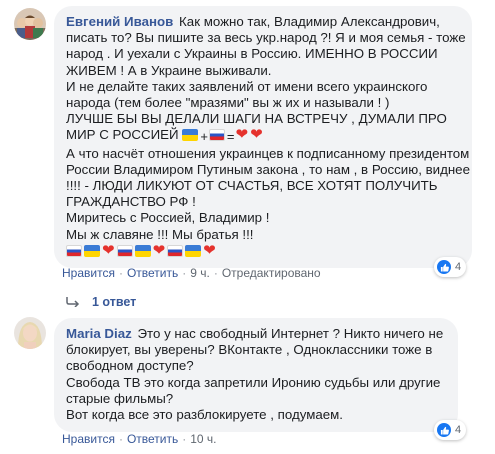 This screenshot has height=454, width=495. What do you see at coordinates (131, 202) in the screenshot?
I see `comment-text-line: ГРАЖДАНСТВО РФ !` at bounding box center [131, 202].